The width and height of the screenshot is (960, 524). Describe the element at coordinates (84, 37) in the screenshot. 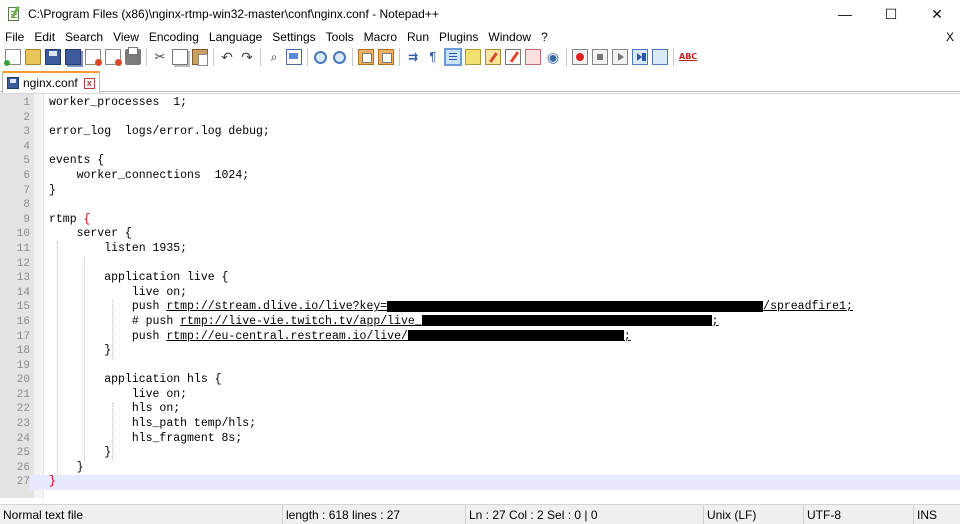

I see `menu-search: Search` at that location.